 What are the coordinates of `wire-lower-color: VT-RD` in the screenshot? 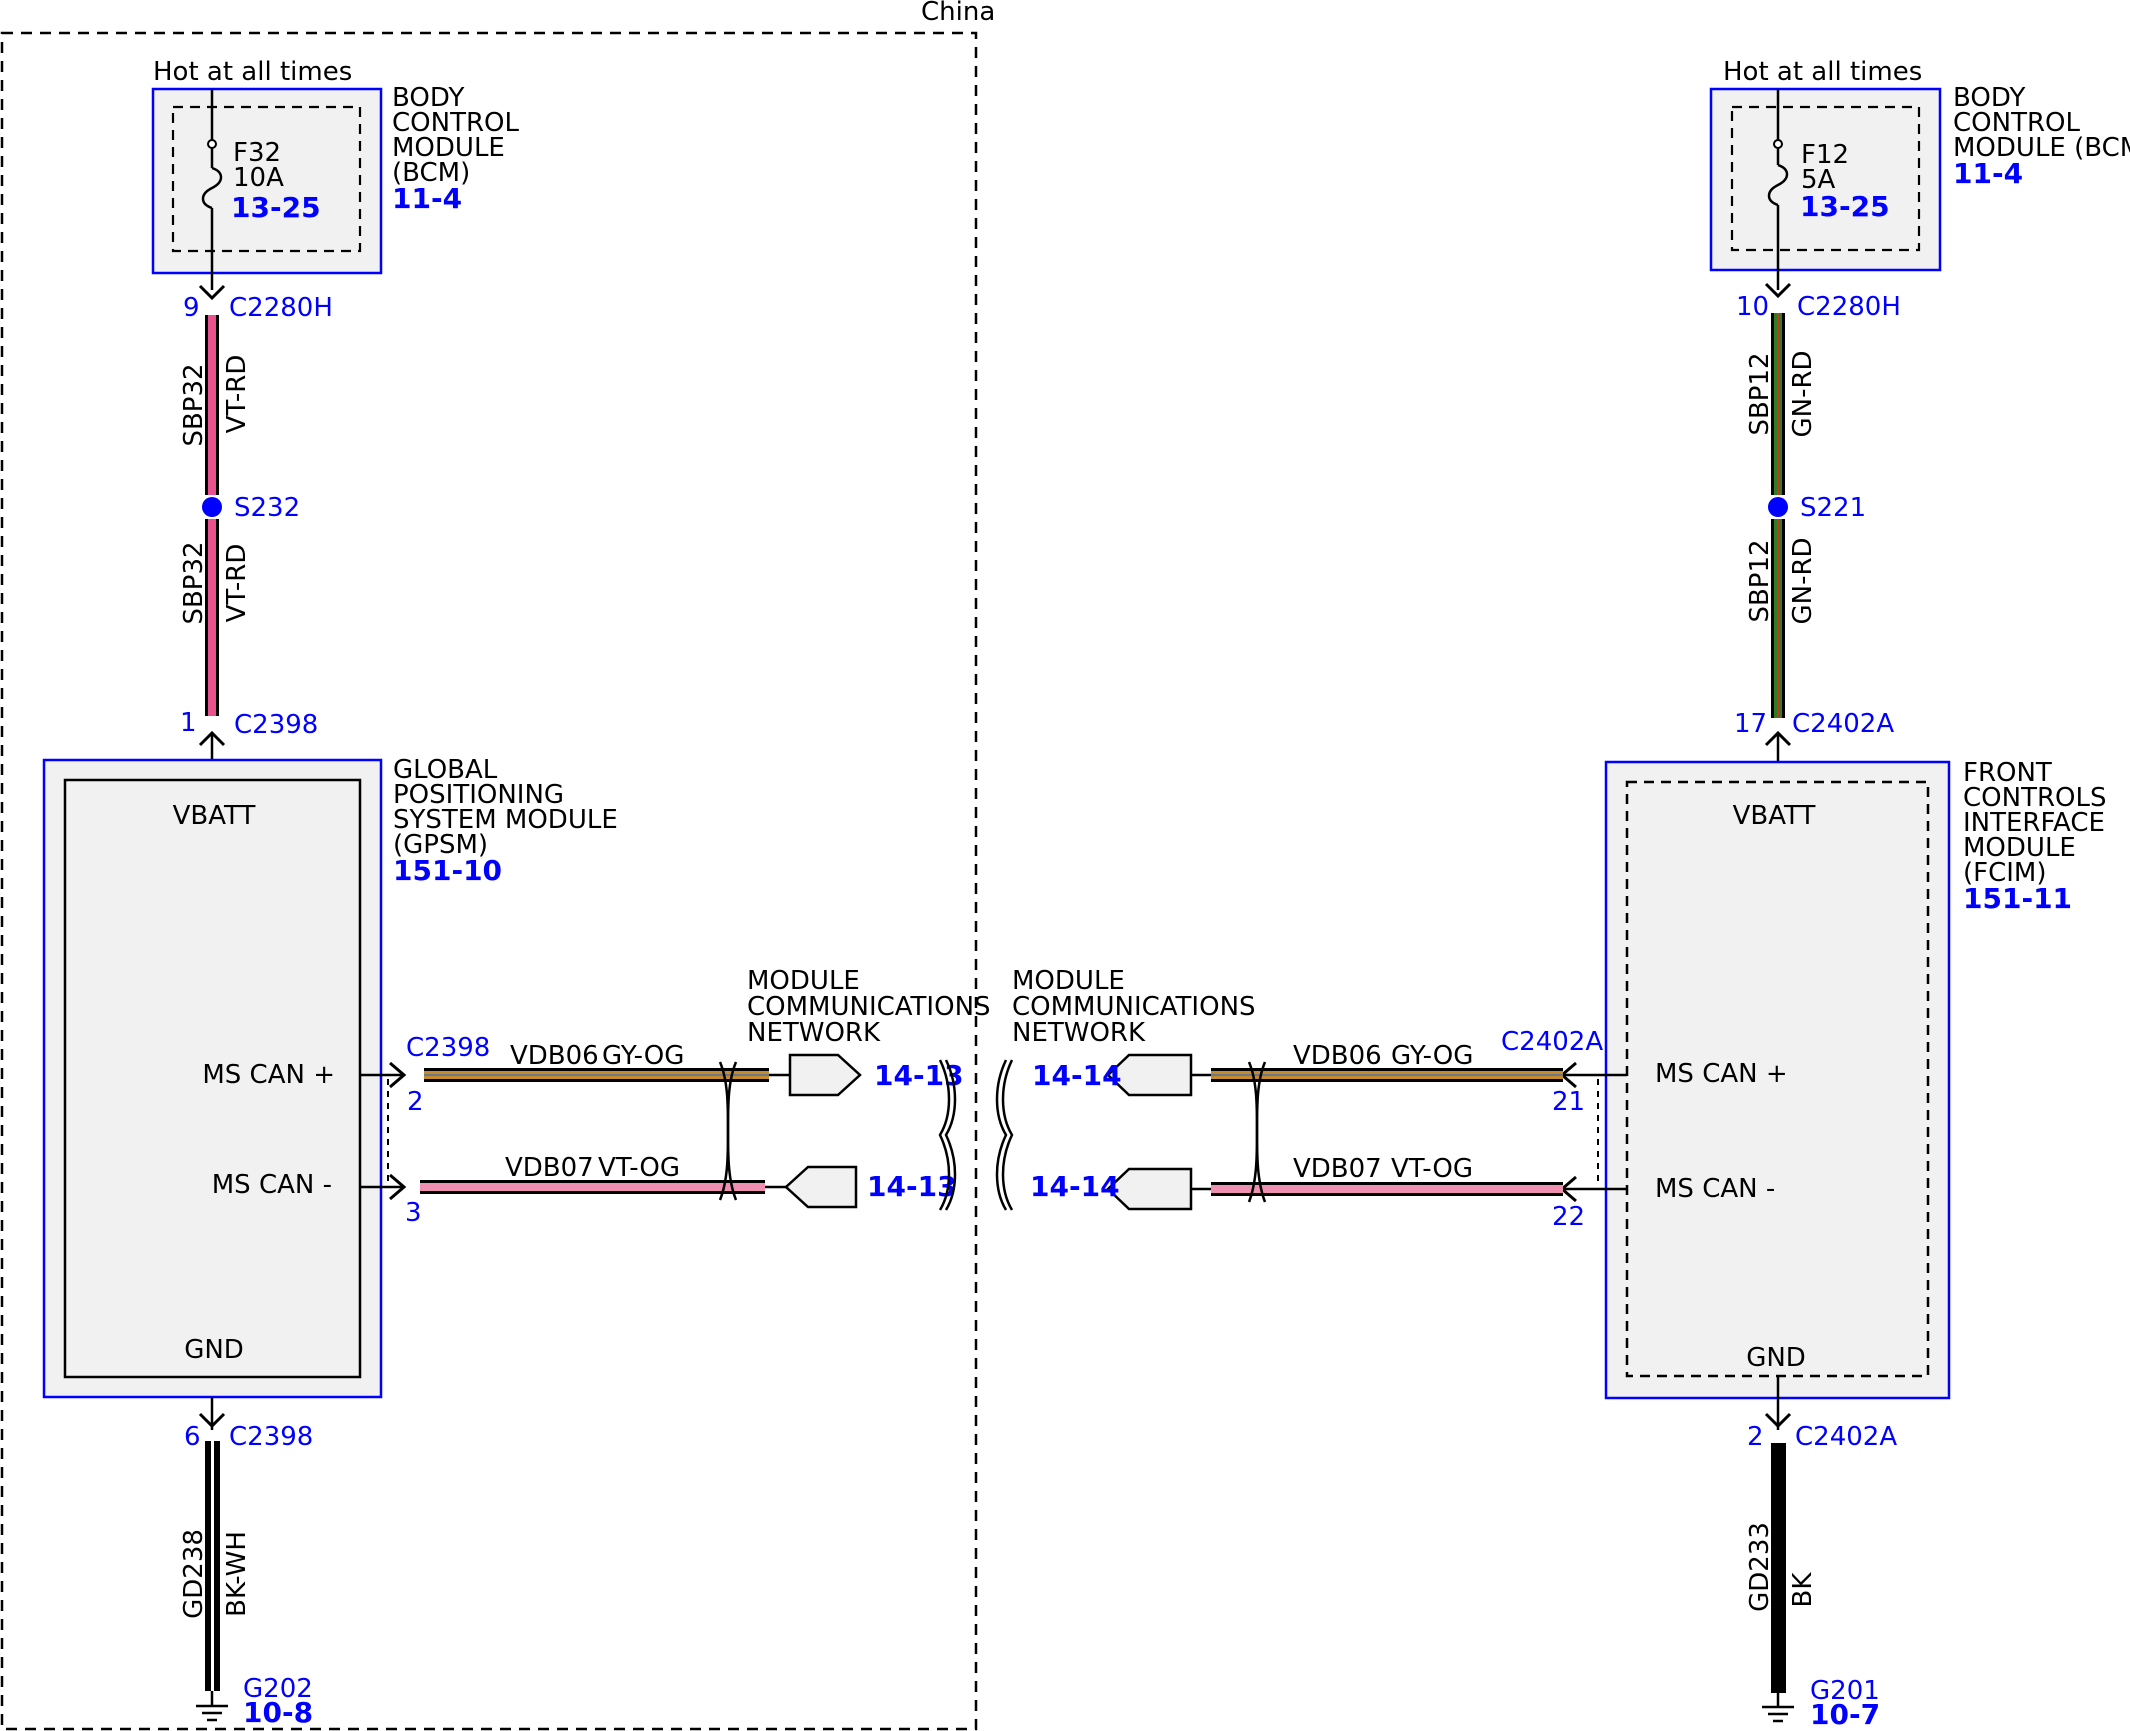 It's located at (237, 583).